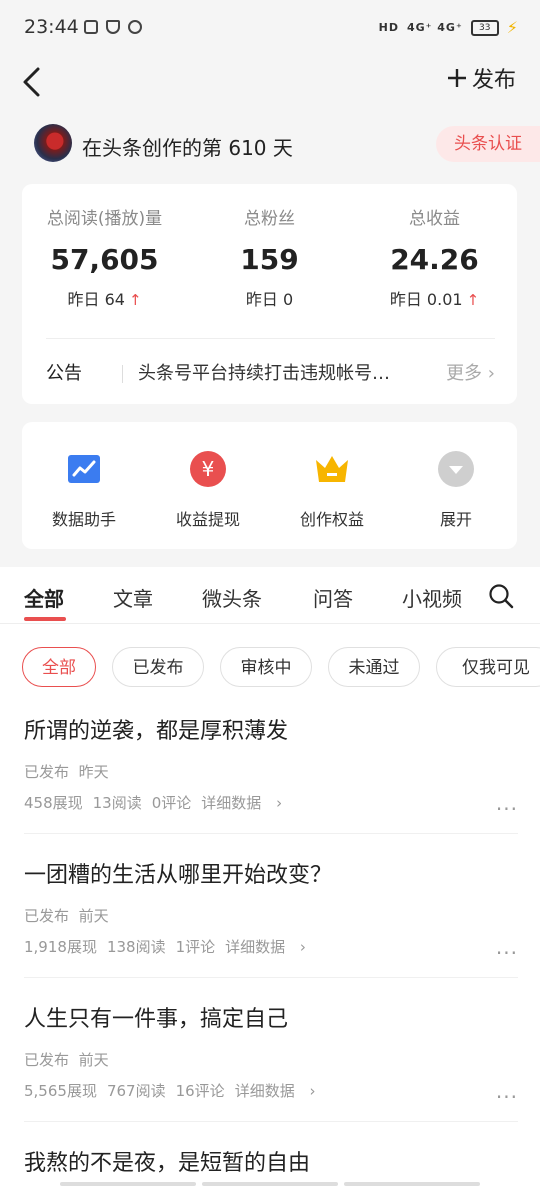 The height and width of the screenshot is (1188, 540). I want to click on status-time: 23:44, so click(51, 27).